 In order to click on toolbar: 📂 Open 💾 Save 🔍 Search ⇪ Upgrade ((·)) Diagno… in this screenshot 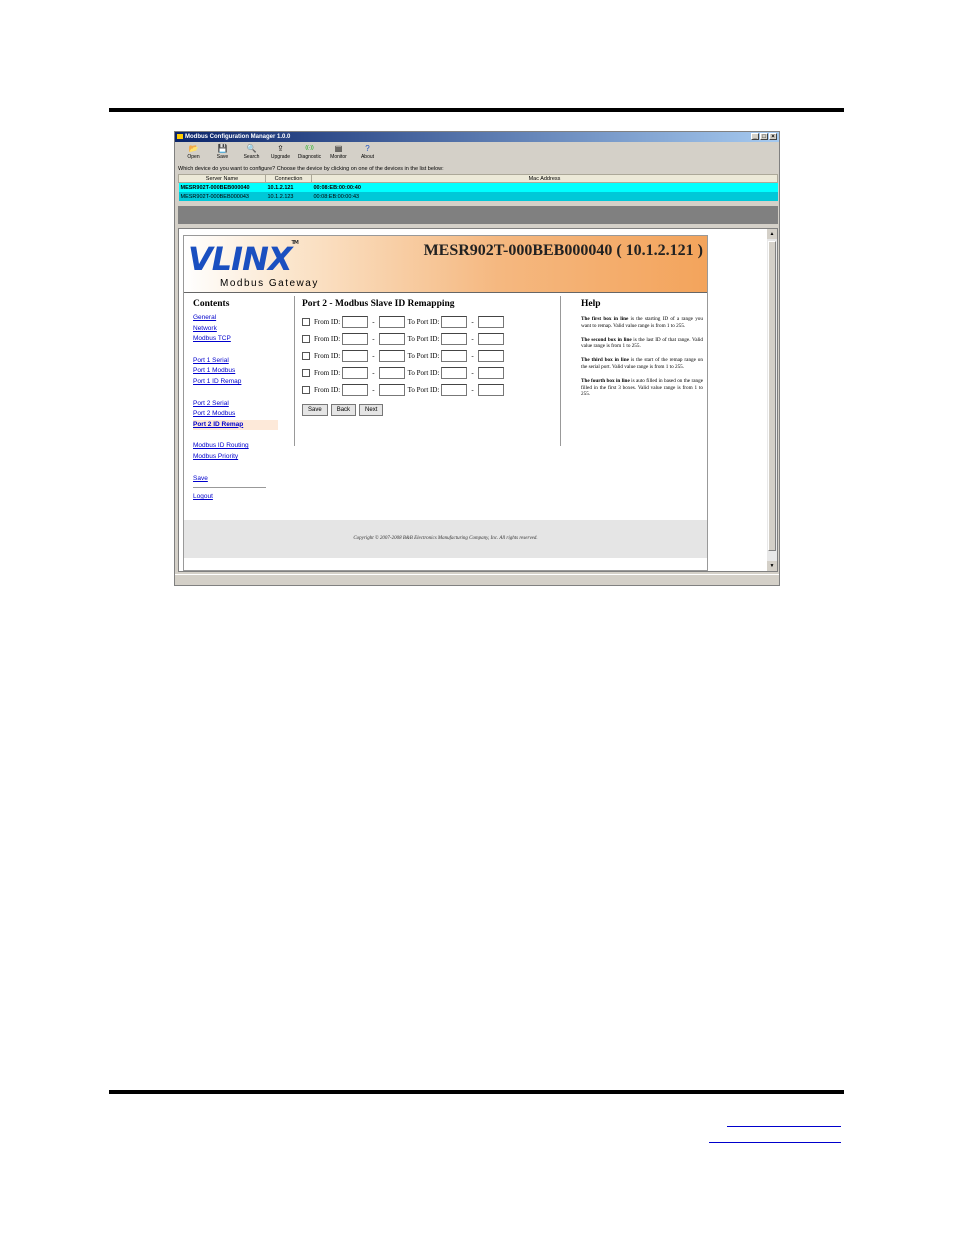, I will do `click(477, 154)`.